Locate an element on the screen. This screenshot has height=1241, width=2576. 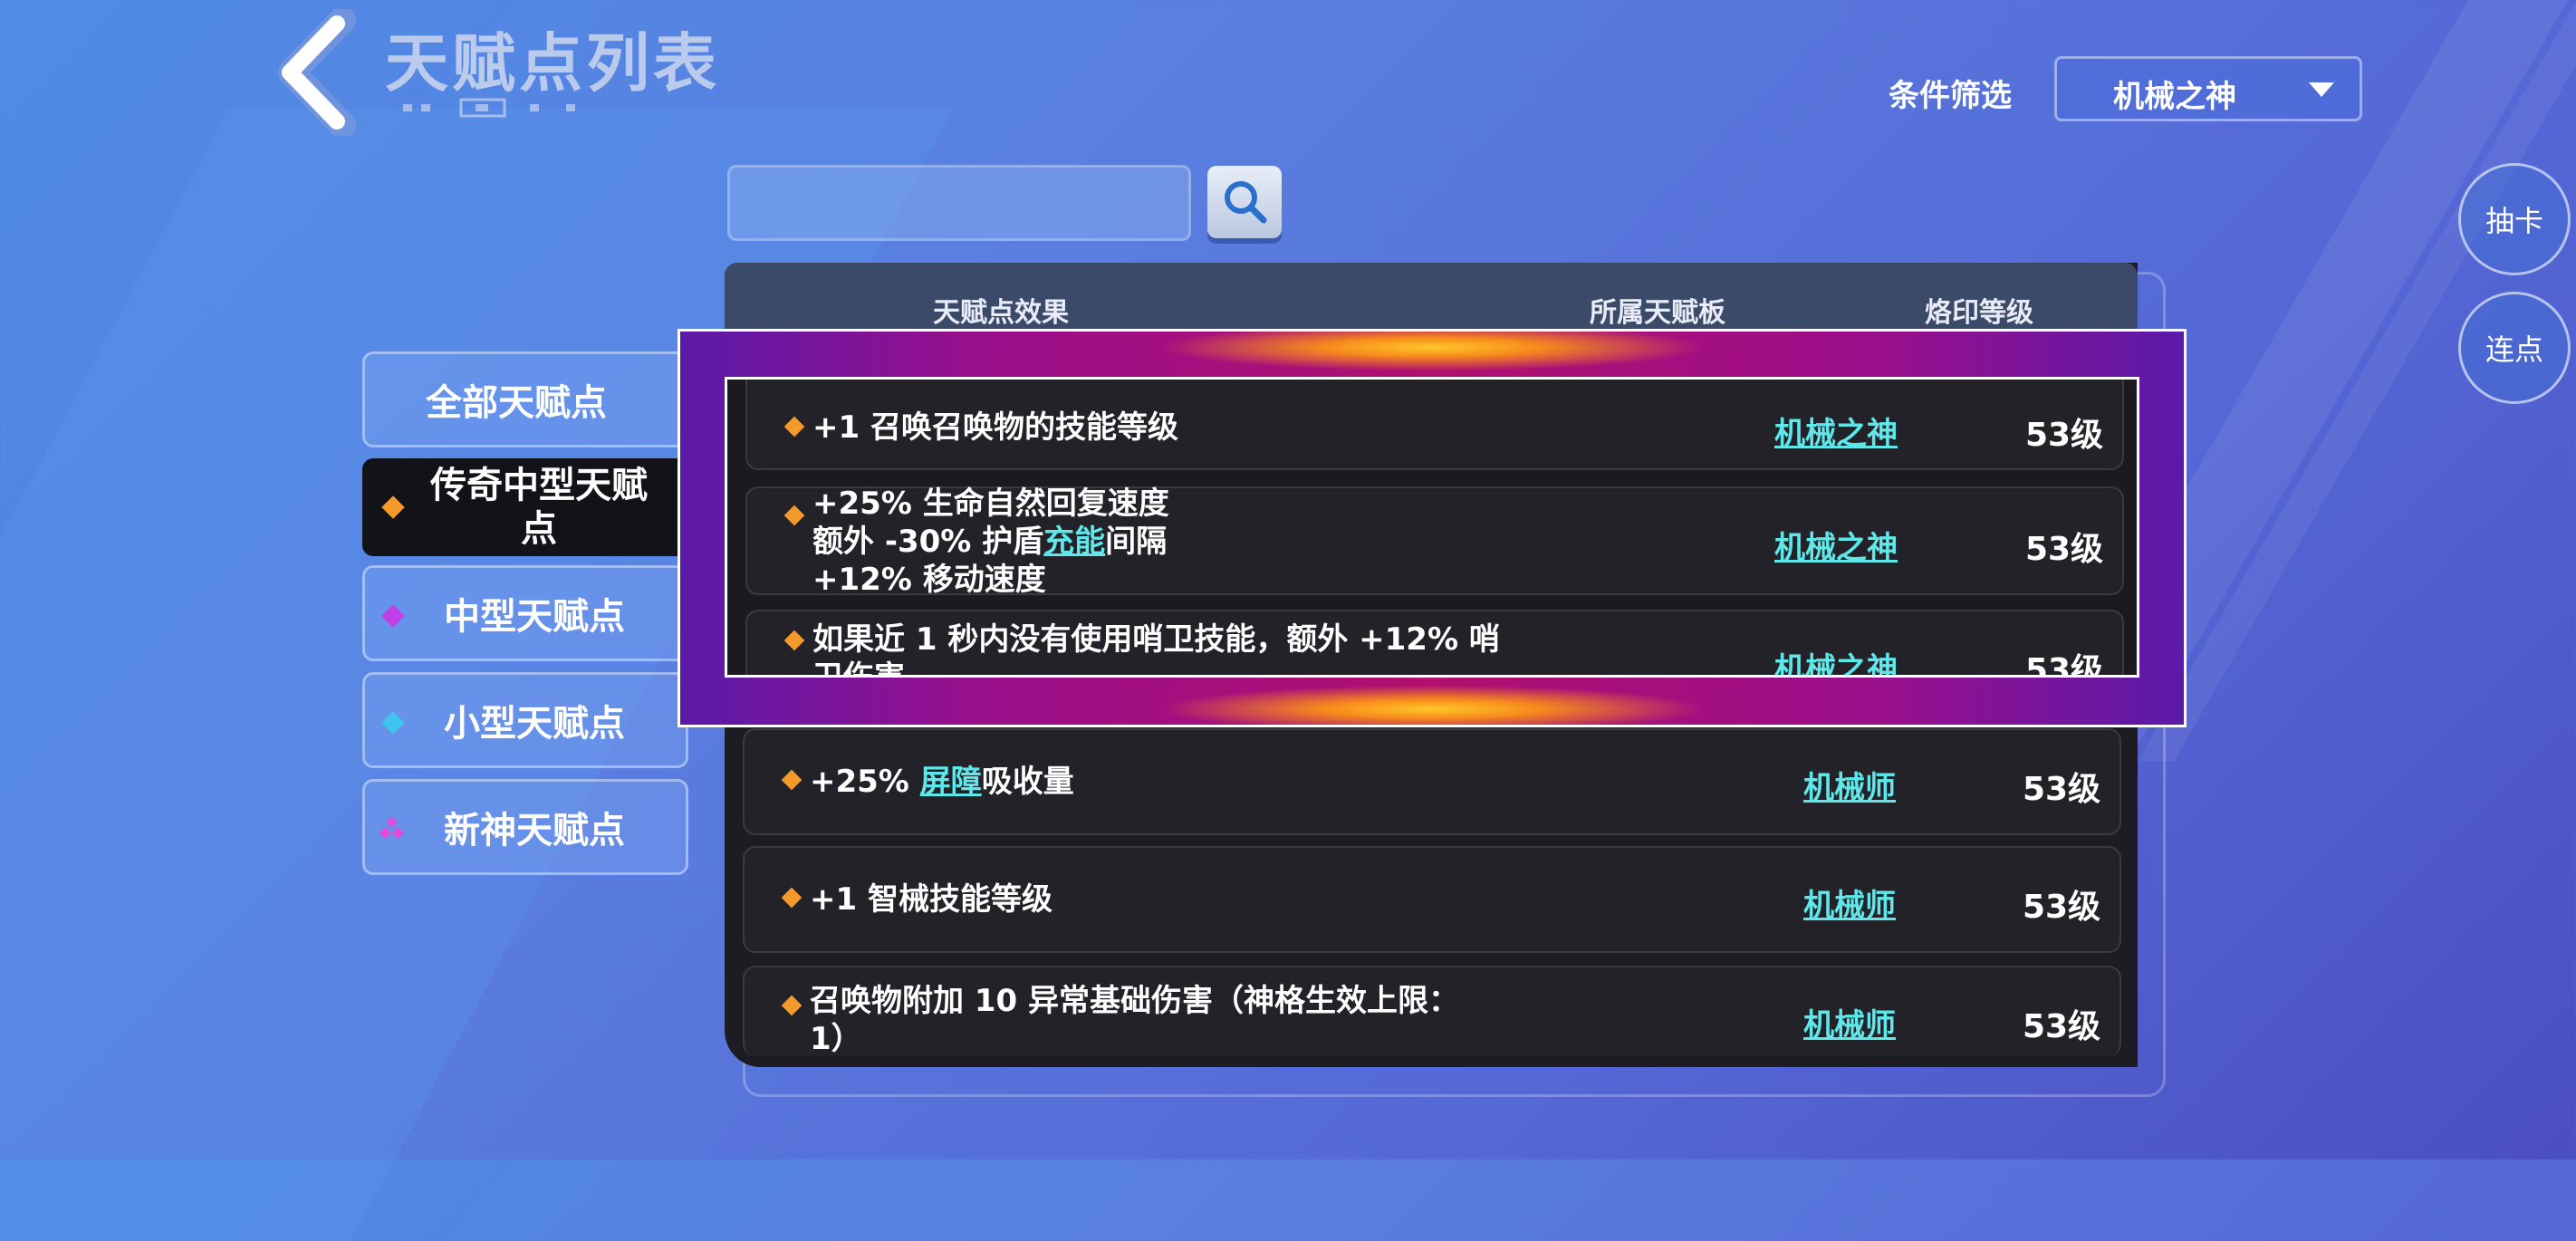
column-header-level: 烙印等级 is located at coordinates (1979, 313).